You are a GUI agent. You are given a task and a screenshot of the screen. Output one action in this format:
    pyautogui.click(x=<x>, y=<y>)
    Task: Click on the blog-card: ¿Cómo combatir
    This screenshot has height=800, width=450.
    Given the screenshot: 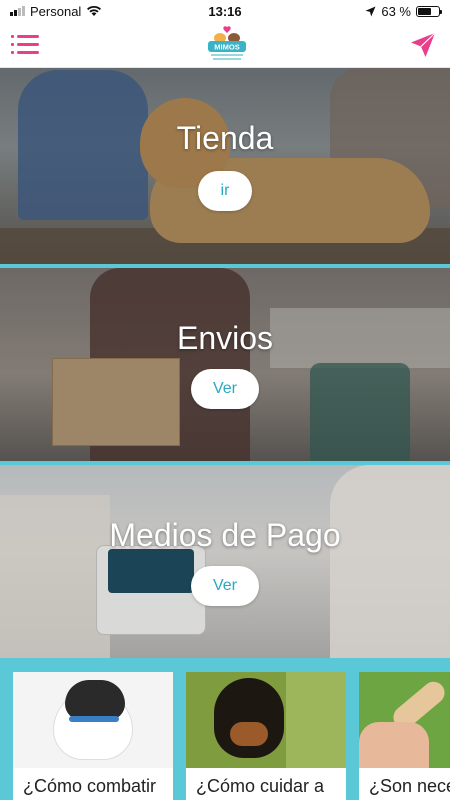 What is the action you would take?
    pyautogui.click(x=93, y=736)
    